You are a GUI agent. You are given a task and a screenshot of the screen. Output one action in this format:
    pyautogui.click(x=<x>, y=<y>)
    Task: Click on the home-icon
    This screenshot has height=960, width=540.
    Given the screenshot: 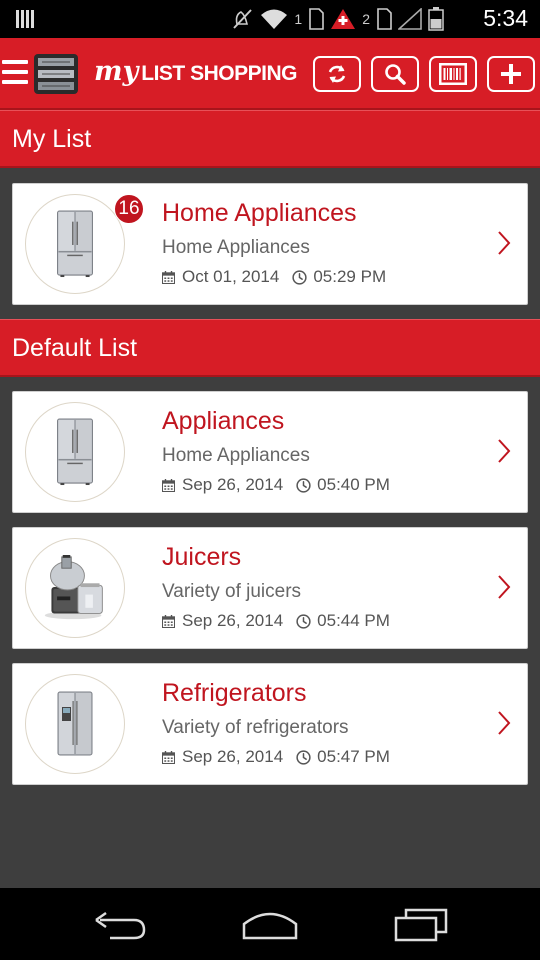 What is the action you would take?
    pyautogui.click(x=270, y=924)
    